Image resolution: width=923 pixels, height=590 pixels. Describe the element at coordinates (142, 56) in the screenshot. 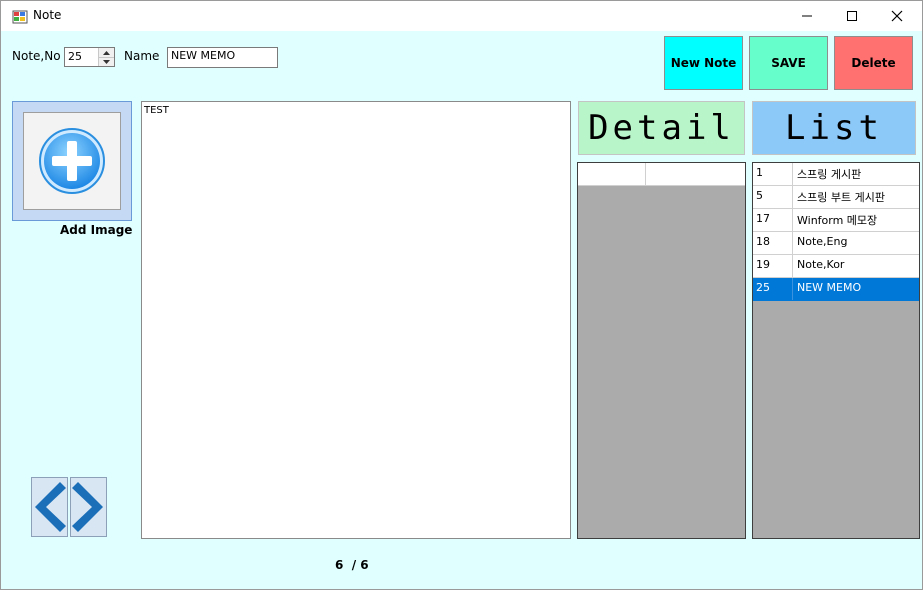

I see `name-label: Name` at that location.